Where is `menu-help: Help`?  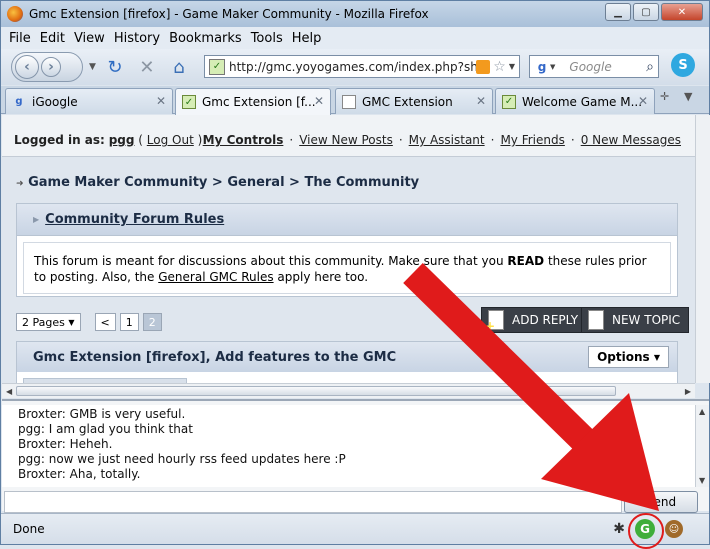
menu-help: Help is located at coordinates (307, 38).